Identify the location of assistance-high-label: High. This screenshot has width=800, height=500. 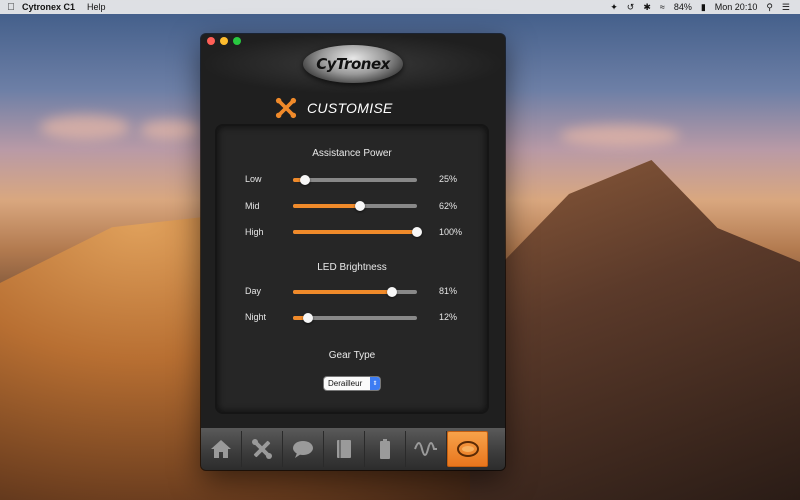
(254, 232).